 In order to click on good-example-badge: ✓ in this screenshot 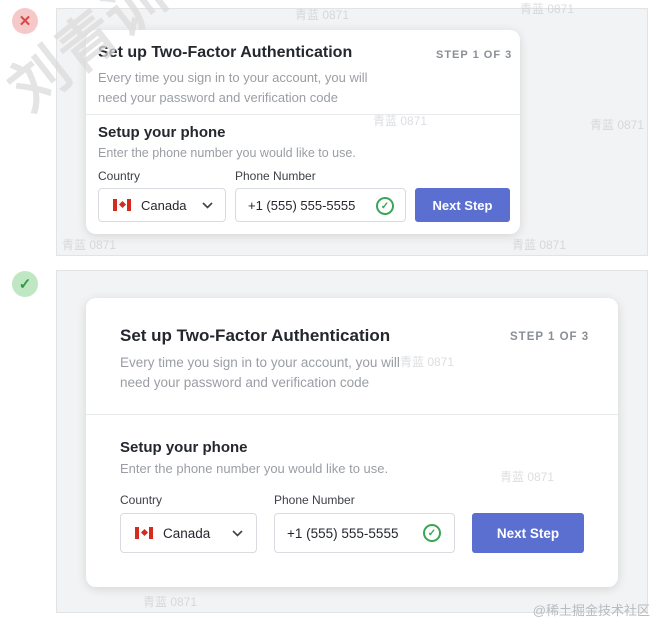, I will do `click(25, 284)`.